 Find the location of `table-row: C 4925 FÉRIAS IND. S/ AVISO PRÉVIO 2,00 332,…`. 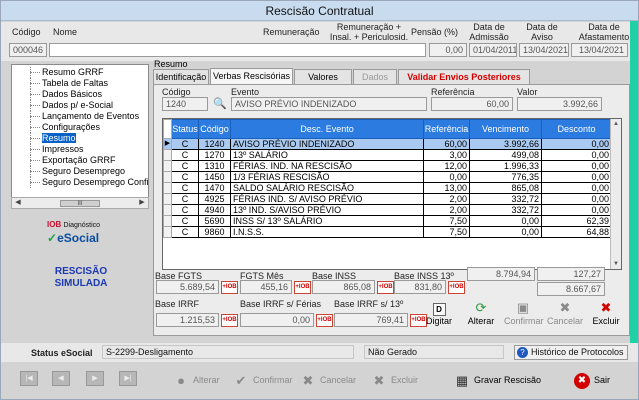

table-row: C 4925 FÉRIAS IND. S/ AVISO PRÉVIO 2,00 332,… is located at coordinates (387, 199).